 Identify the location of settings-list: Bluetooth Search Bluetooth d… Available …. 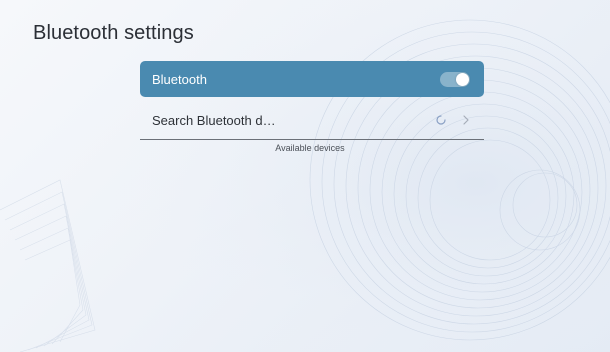
(312, 107).